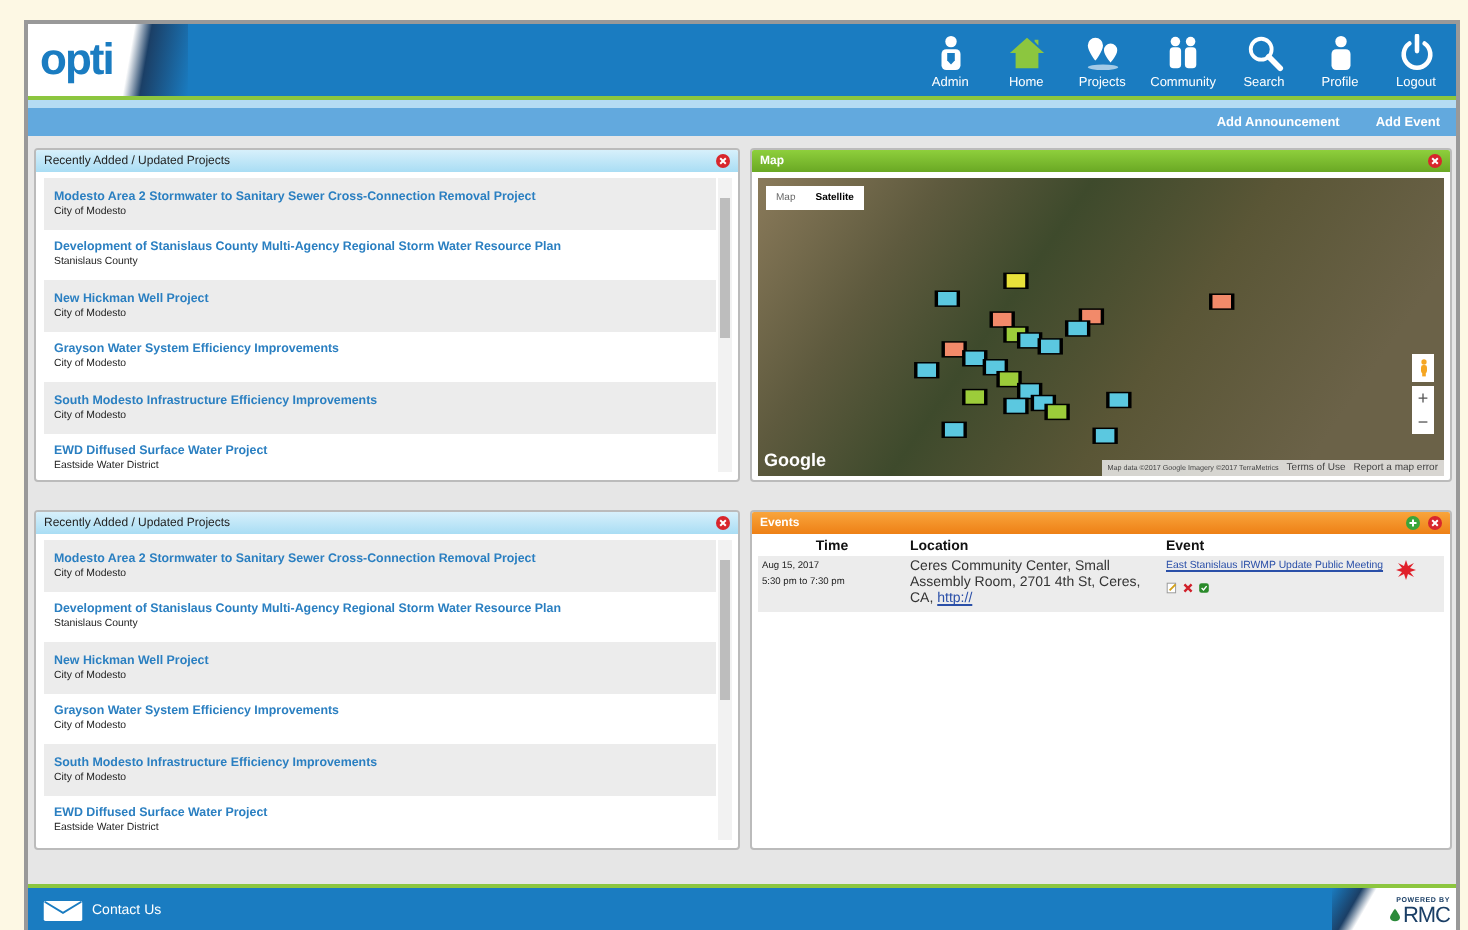 The width and height of the screenshot is (1468, 930). Describe the element at coordinates (63, 911) in the screenshot. I see `envelope-icon` at that location.